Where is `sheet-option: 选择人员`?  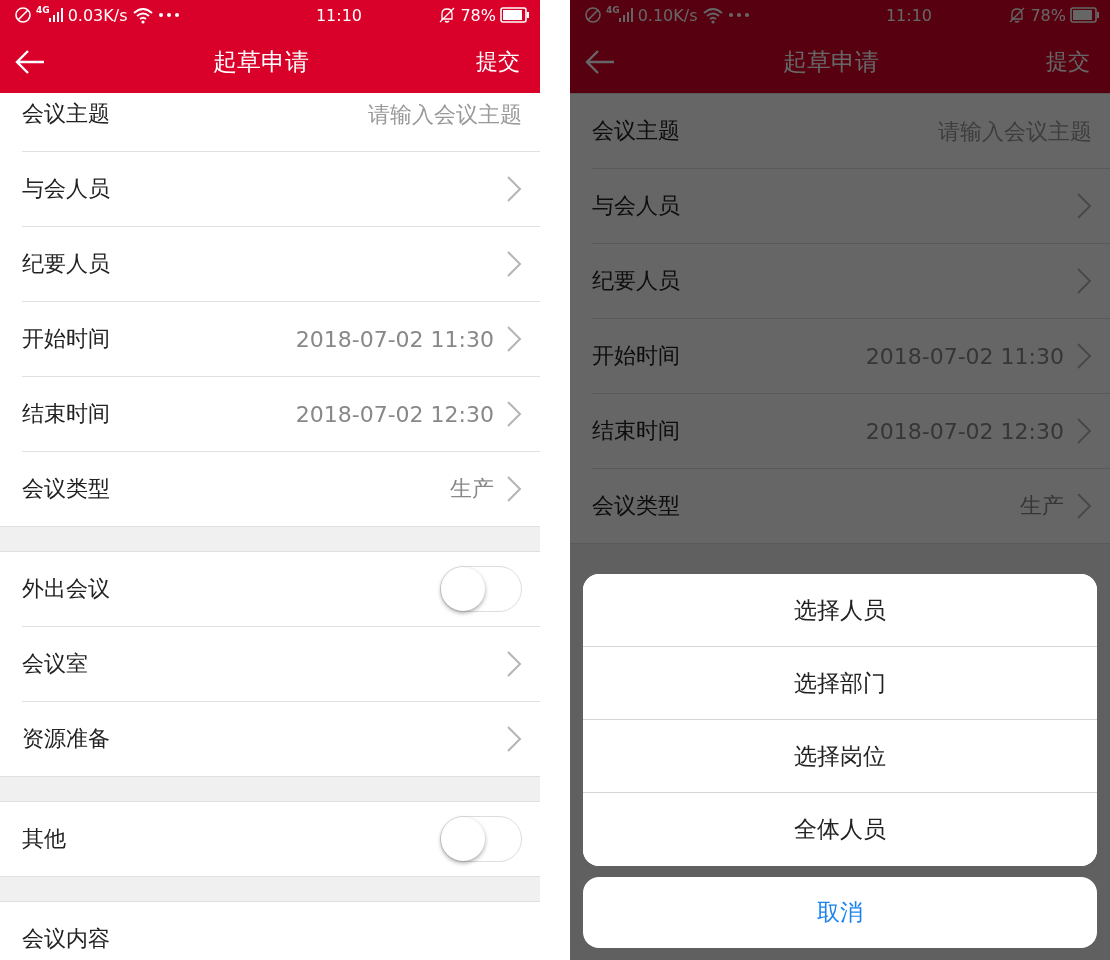
sheet-option: 选择人员 is located at coordinates (840, 610).